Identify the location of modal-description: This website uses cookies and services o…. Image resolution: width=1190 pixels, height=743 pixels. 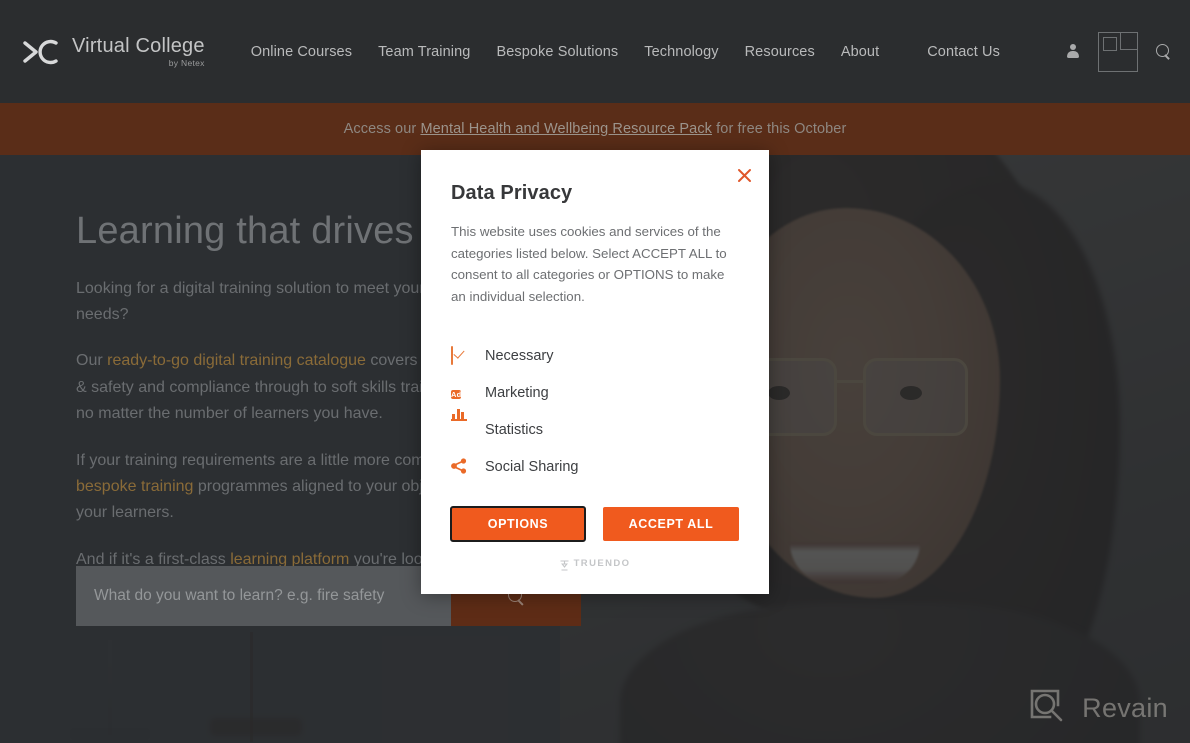
(589, 264).